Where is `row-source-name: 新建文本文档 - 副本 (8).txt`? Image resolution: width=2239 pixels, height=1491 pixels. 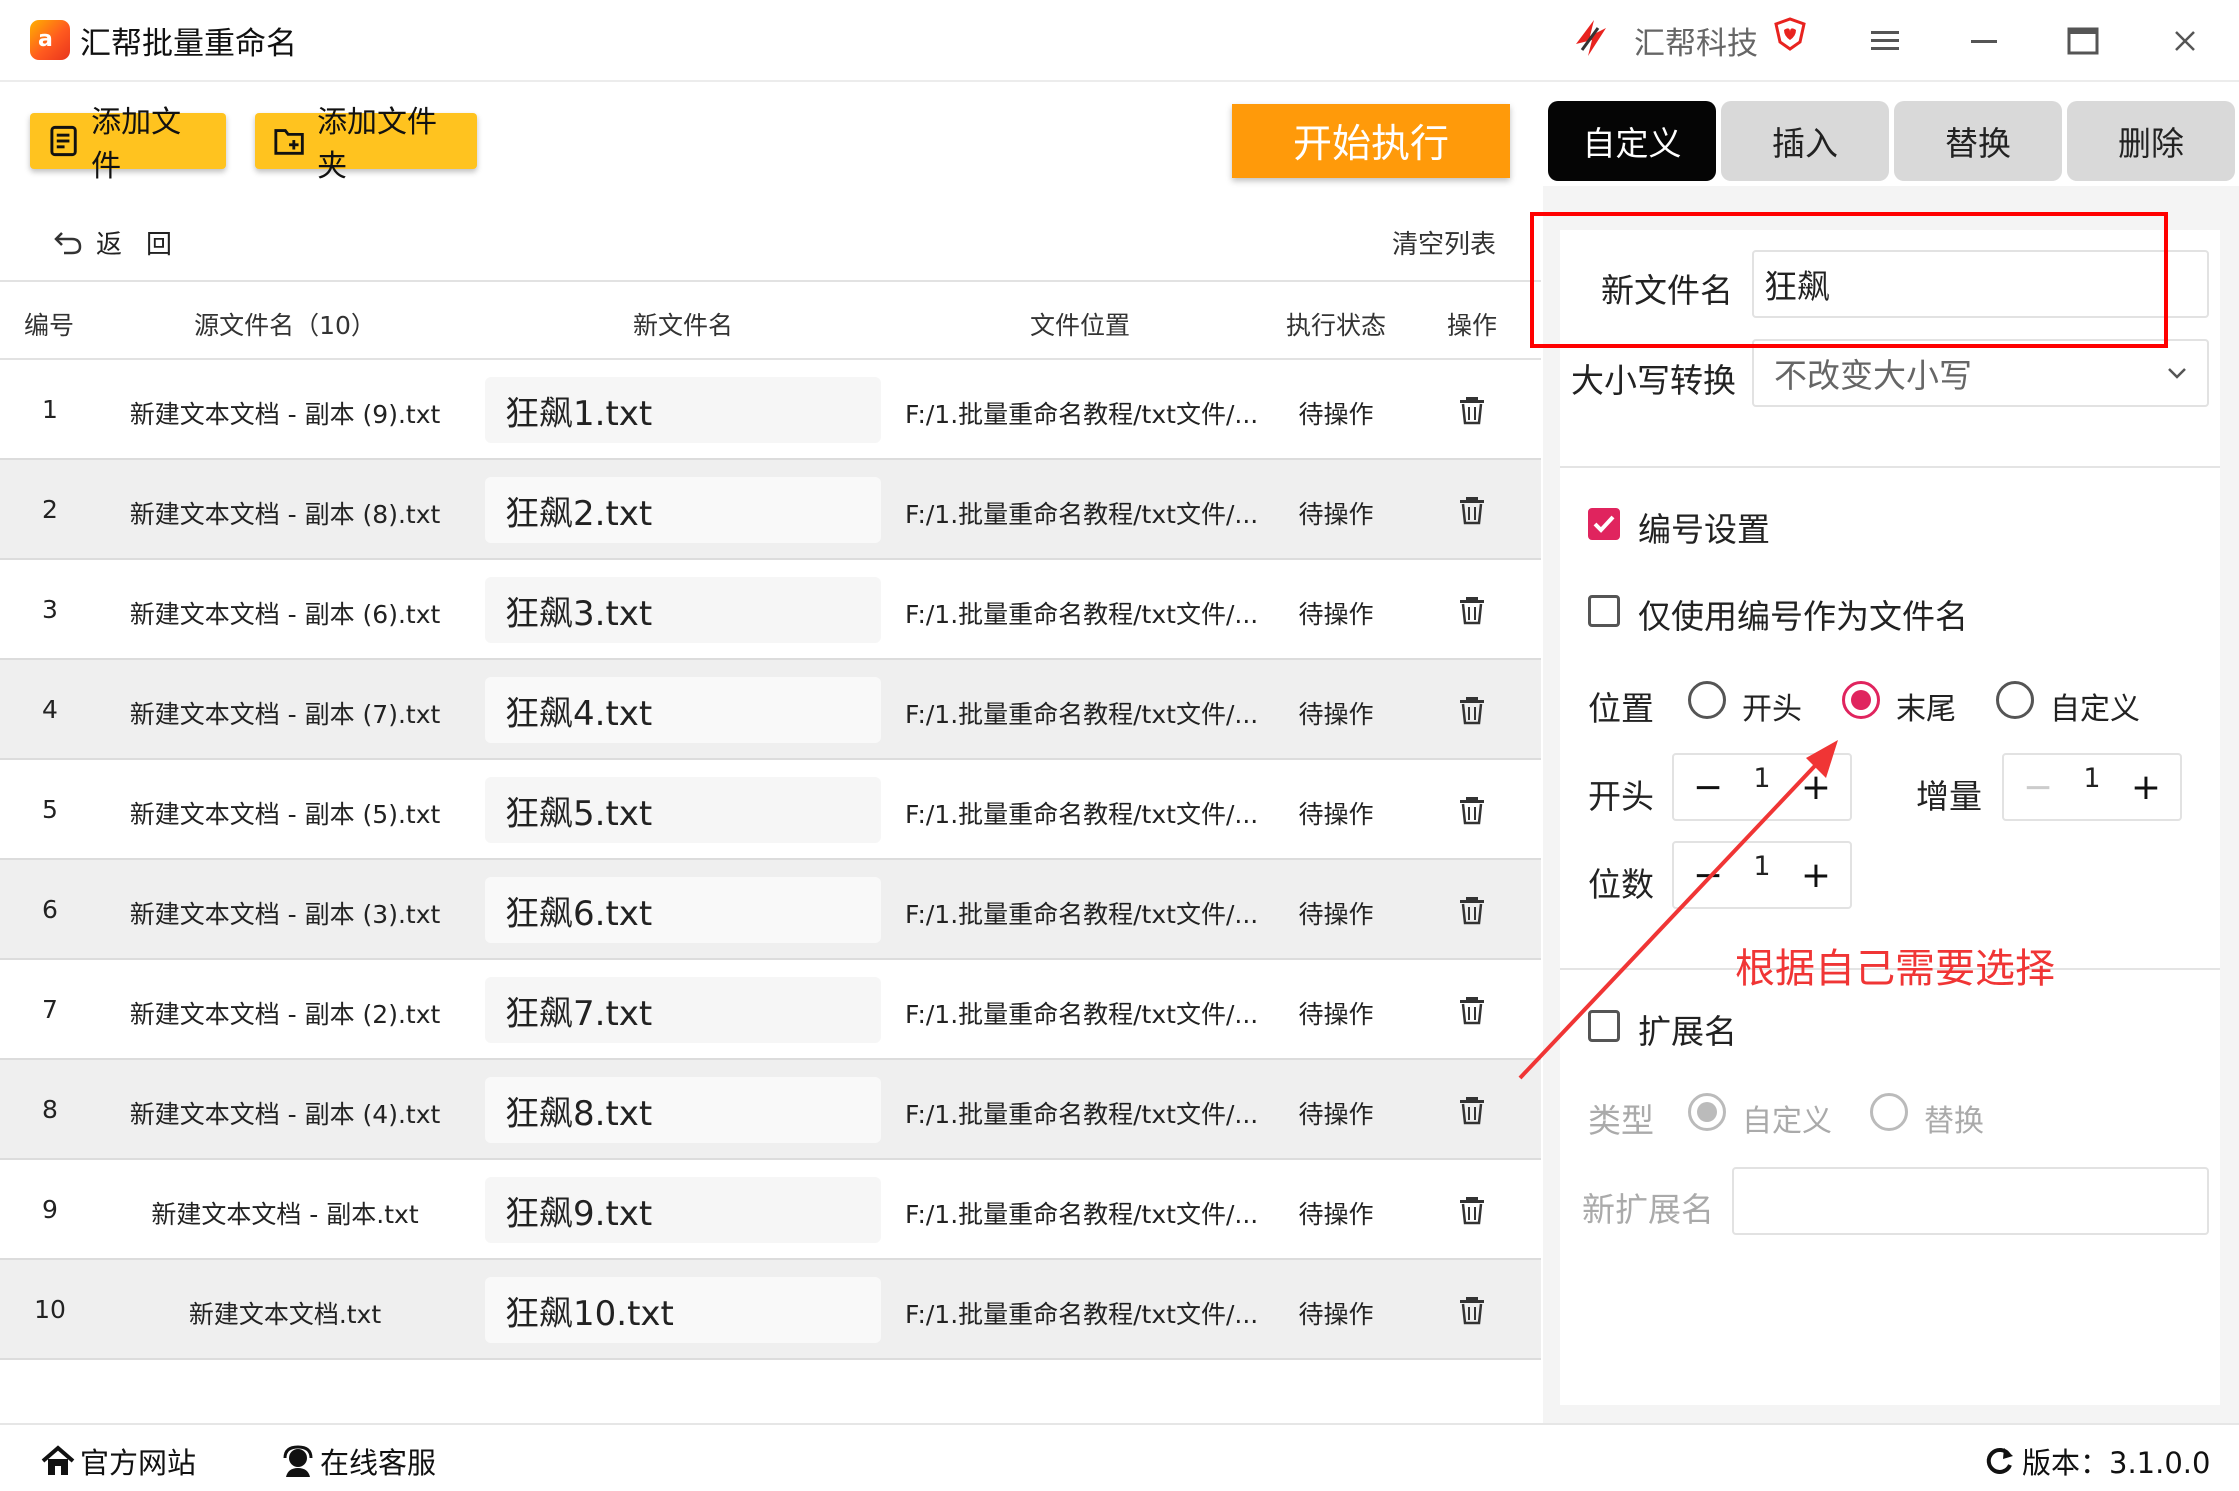 row-source-name: 新建文本文档 - 副本 (8).txt is located at coordinates (285, 514).